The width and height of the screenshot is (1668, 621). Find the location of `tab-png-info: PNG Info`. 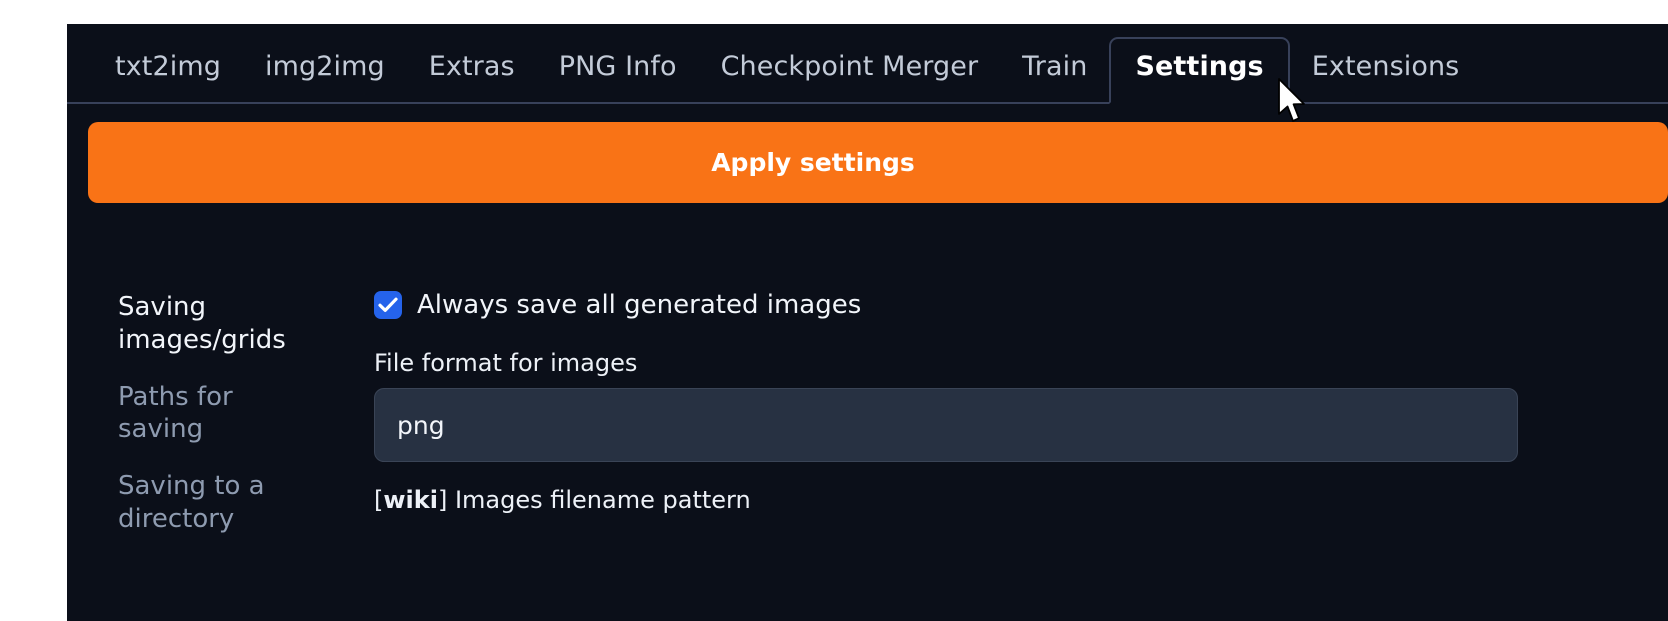

tab-png-info: PNG Info is located at coordinates (618, 77).